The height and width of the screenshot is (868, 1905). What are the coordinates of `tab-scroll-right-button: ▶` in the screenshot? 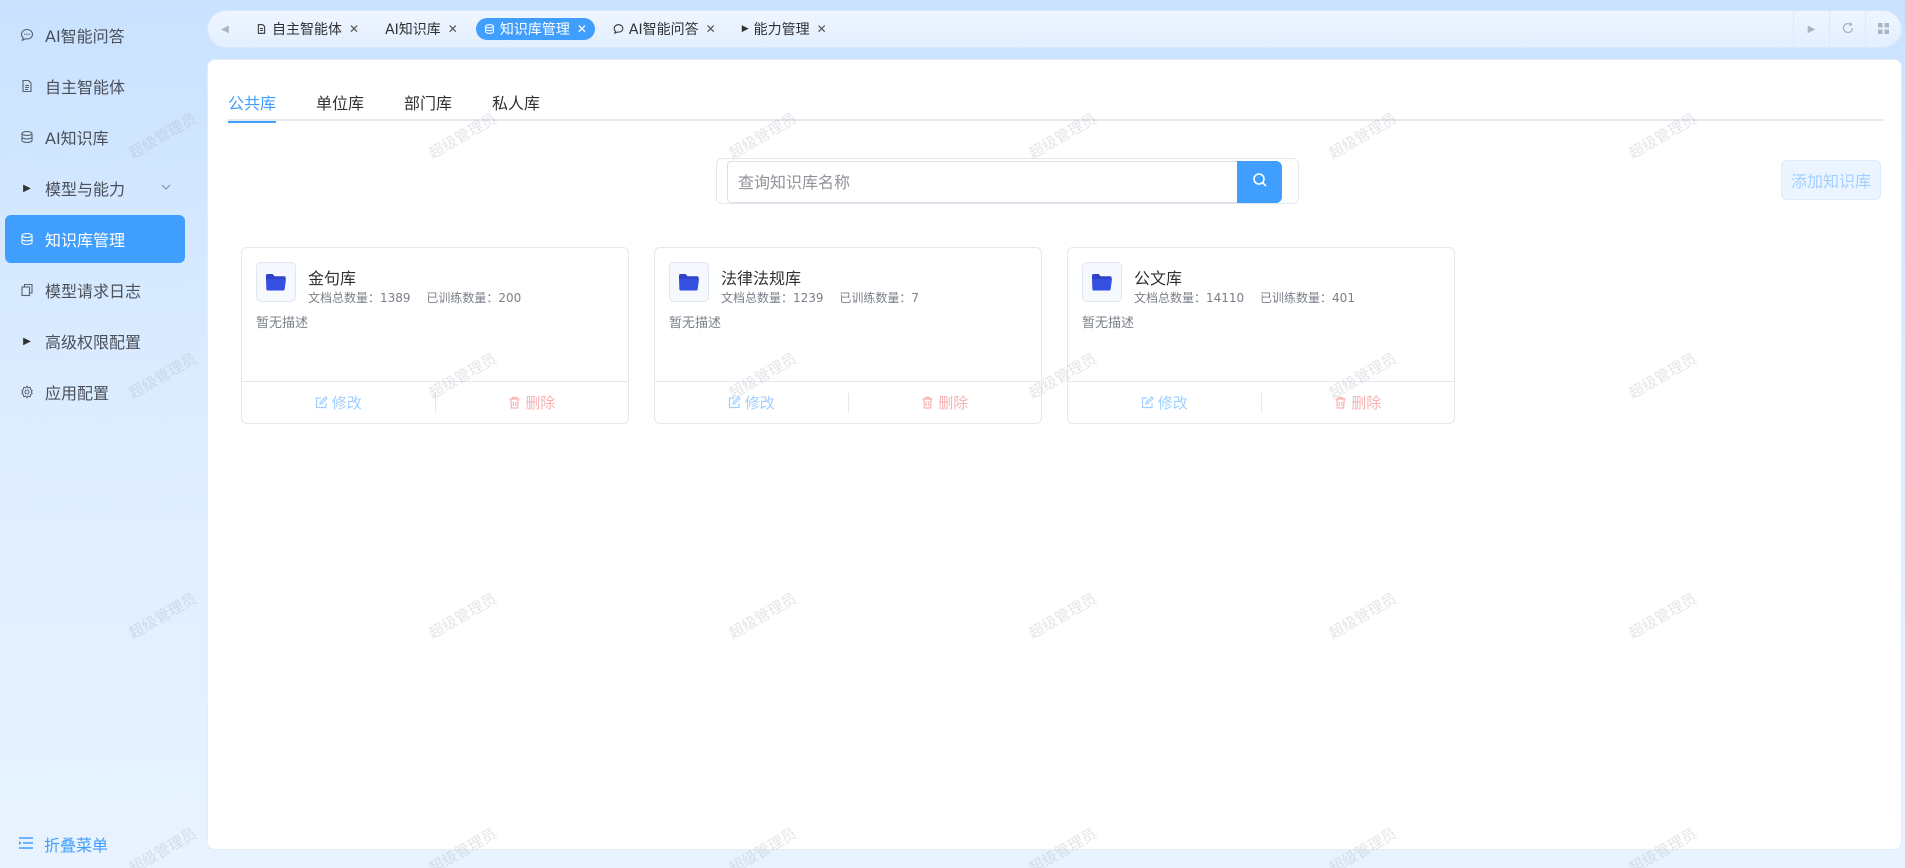 It's located at (1811, 29).